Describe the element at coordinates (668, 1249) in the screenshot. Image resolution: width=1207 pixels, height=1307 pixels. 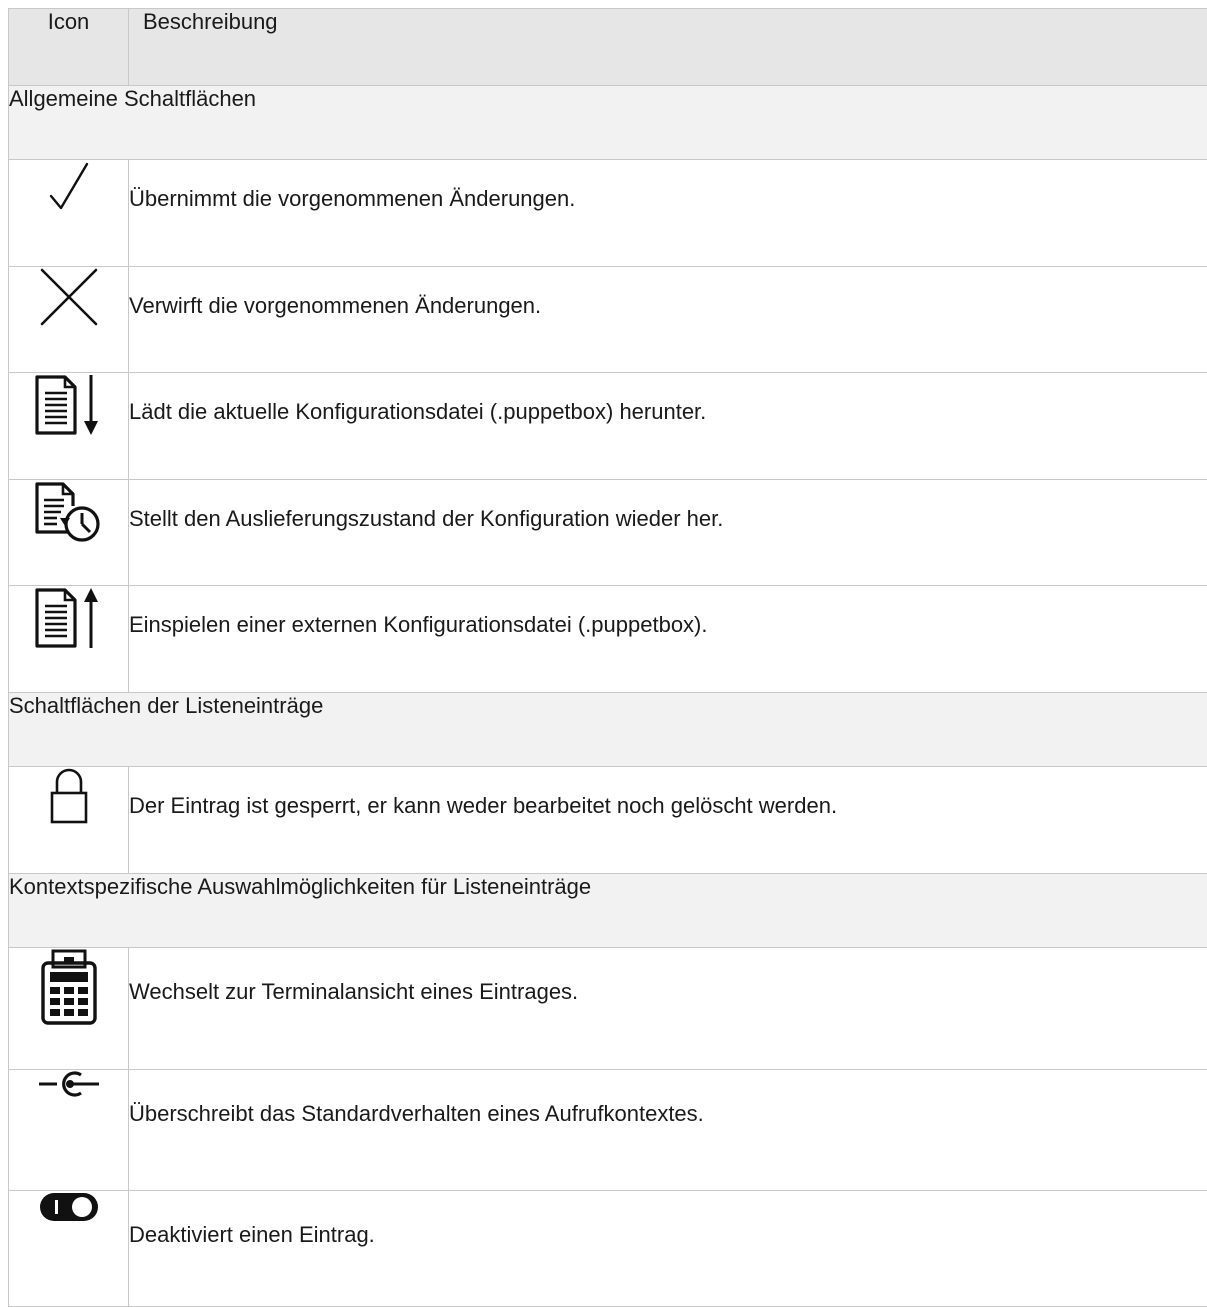
I see `row-description: Deaktiviert einen Eintrag.` at that location.